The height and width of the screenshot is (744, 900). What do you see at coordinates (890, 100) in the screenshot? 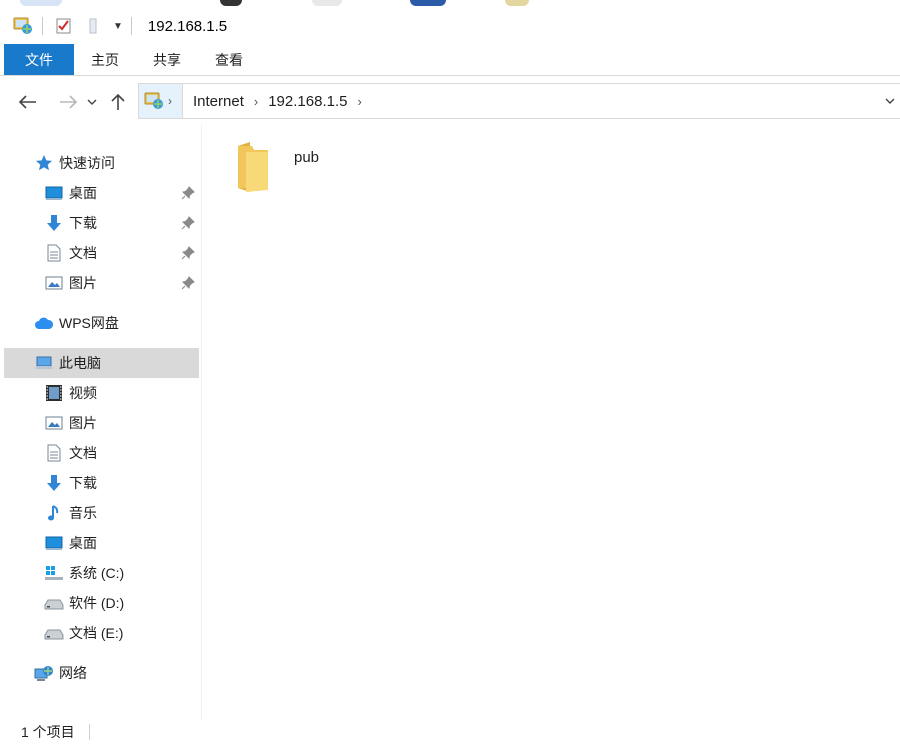
I see `address-history-chevron-down-icon` at bounding box center [890, 100].